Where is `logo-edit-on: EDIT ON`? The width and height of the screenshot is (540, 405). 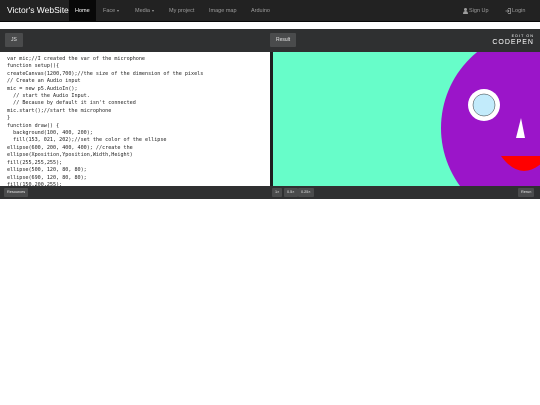
logo-edit-on: EDIT ON is located at coordinates (522, 36).